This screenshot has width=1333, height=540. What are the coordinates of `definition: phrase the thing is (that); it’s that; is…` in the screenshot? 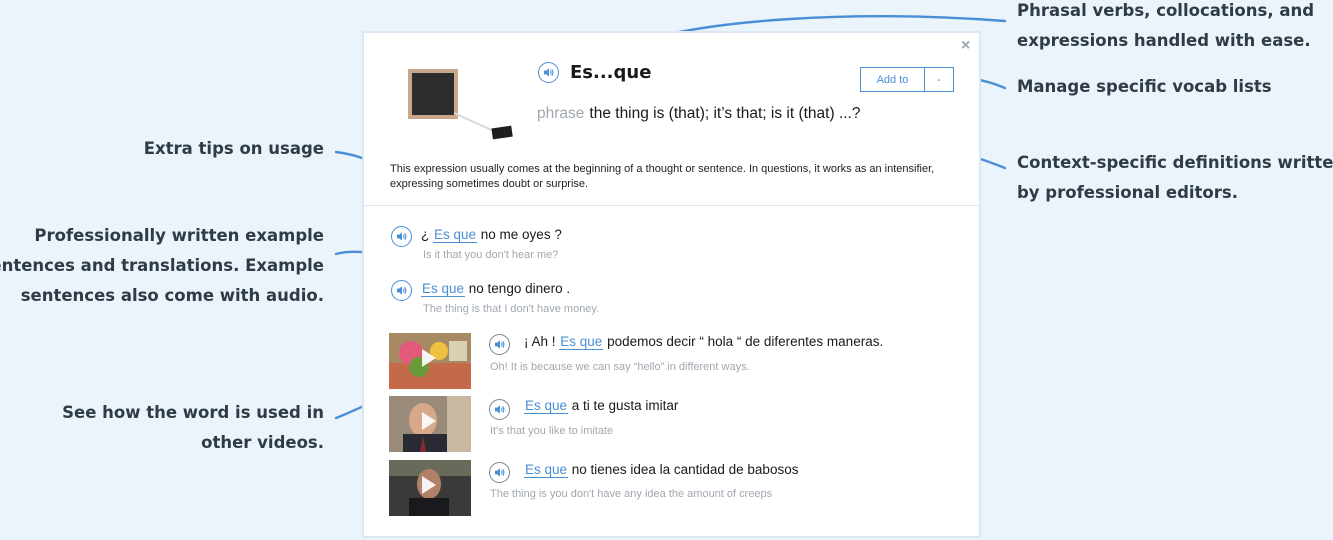 It's located at (698, 114).